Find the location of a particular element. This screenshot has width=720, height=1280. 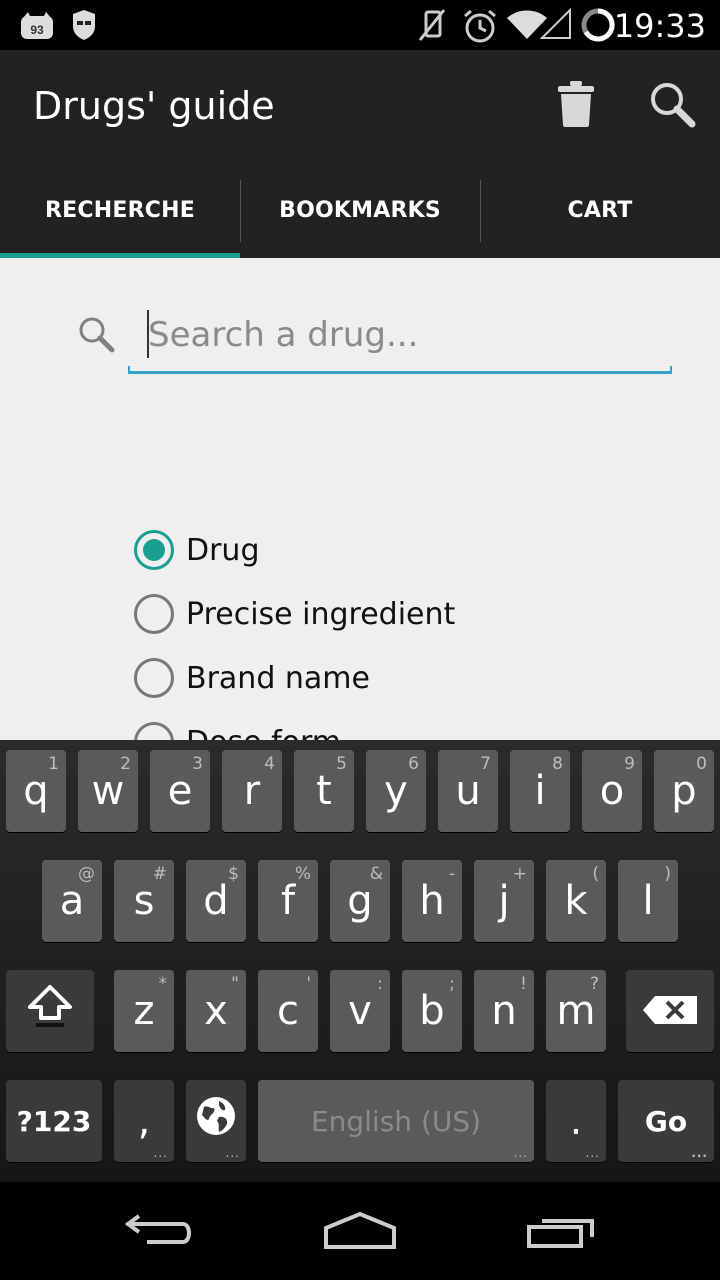

symbols-key: ?123 is located at coordinates (54, 1121).